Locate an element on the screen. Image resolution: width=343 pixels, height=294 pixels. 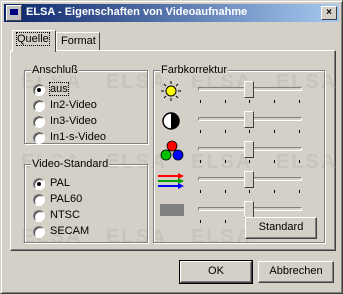
slider-row-contrast is located at coordinates (234, 123).